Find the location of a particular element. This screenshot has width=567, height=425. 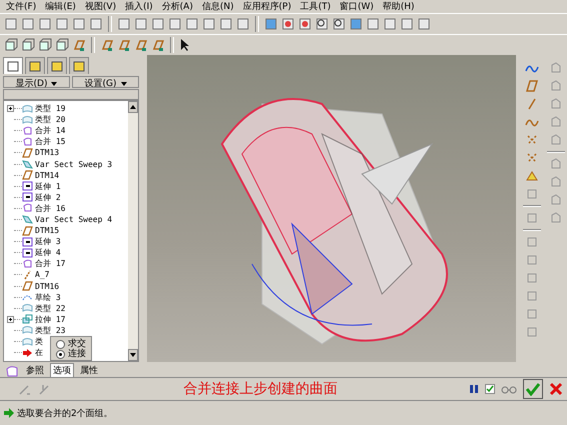

scrollbar is located at coordinates (133, 231).